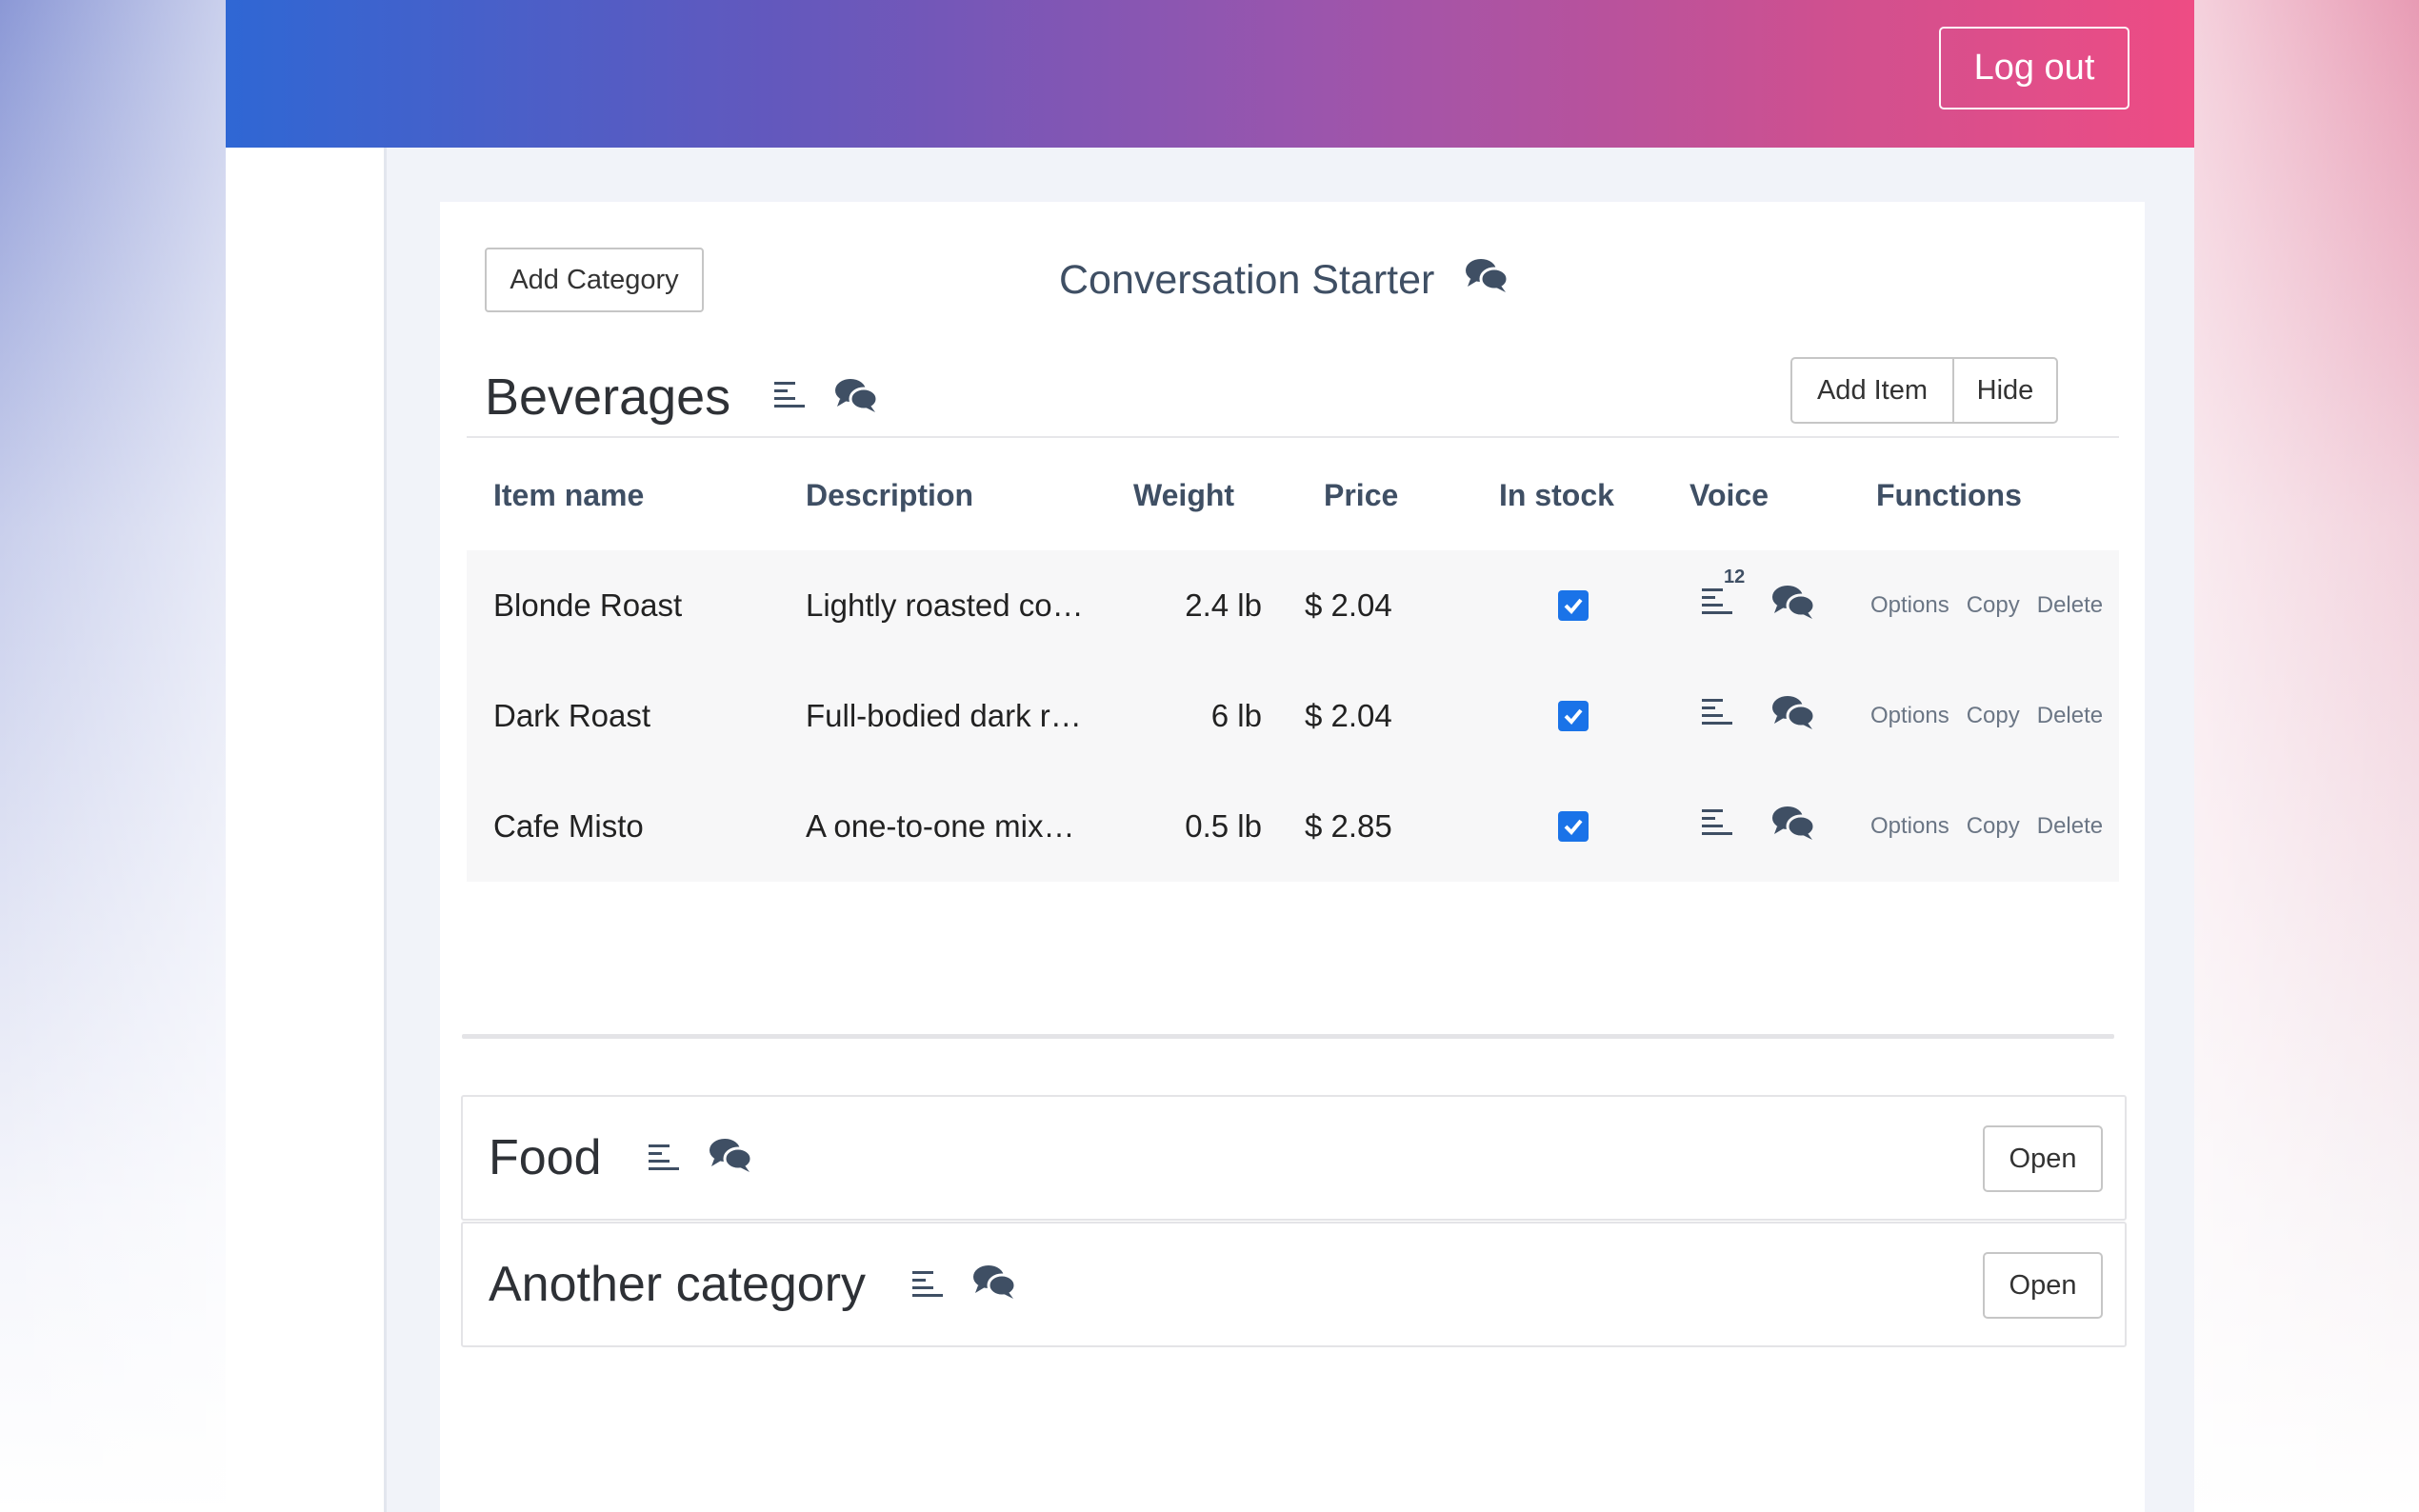 This screenshot has width=2419, height=1512. I want to click on sidebar, so click(306, 830).